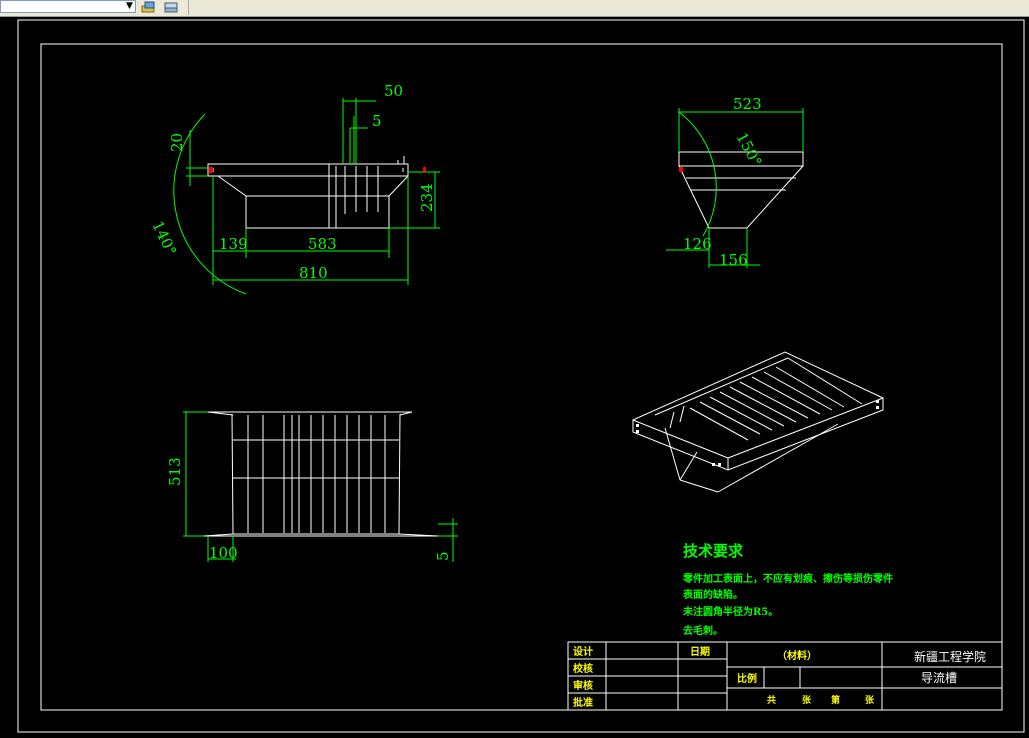 The height and width of the screenshot is (738, 1029). What do you see at coordinates (700, 651) in the screenshot?
I see `tb-date: 日期` at bounding box center [700, 651].